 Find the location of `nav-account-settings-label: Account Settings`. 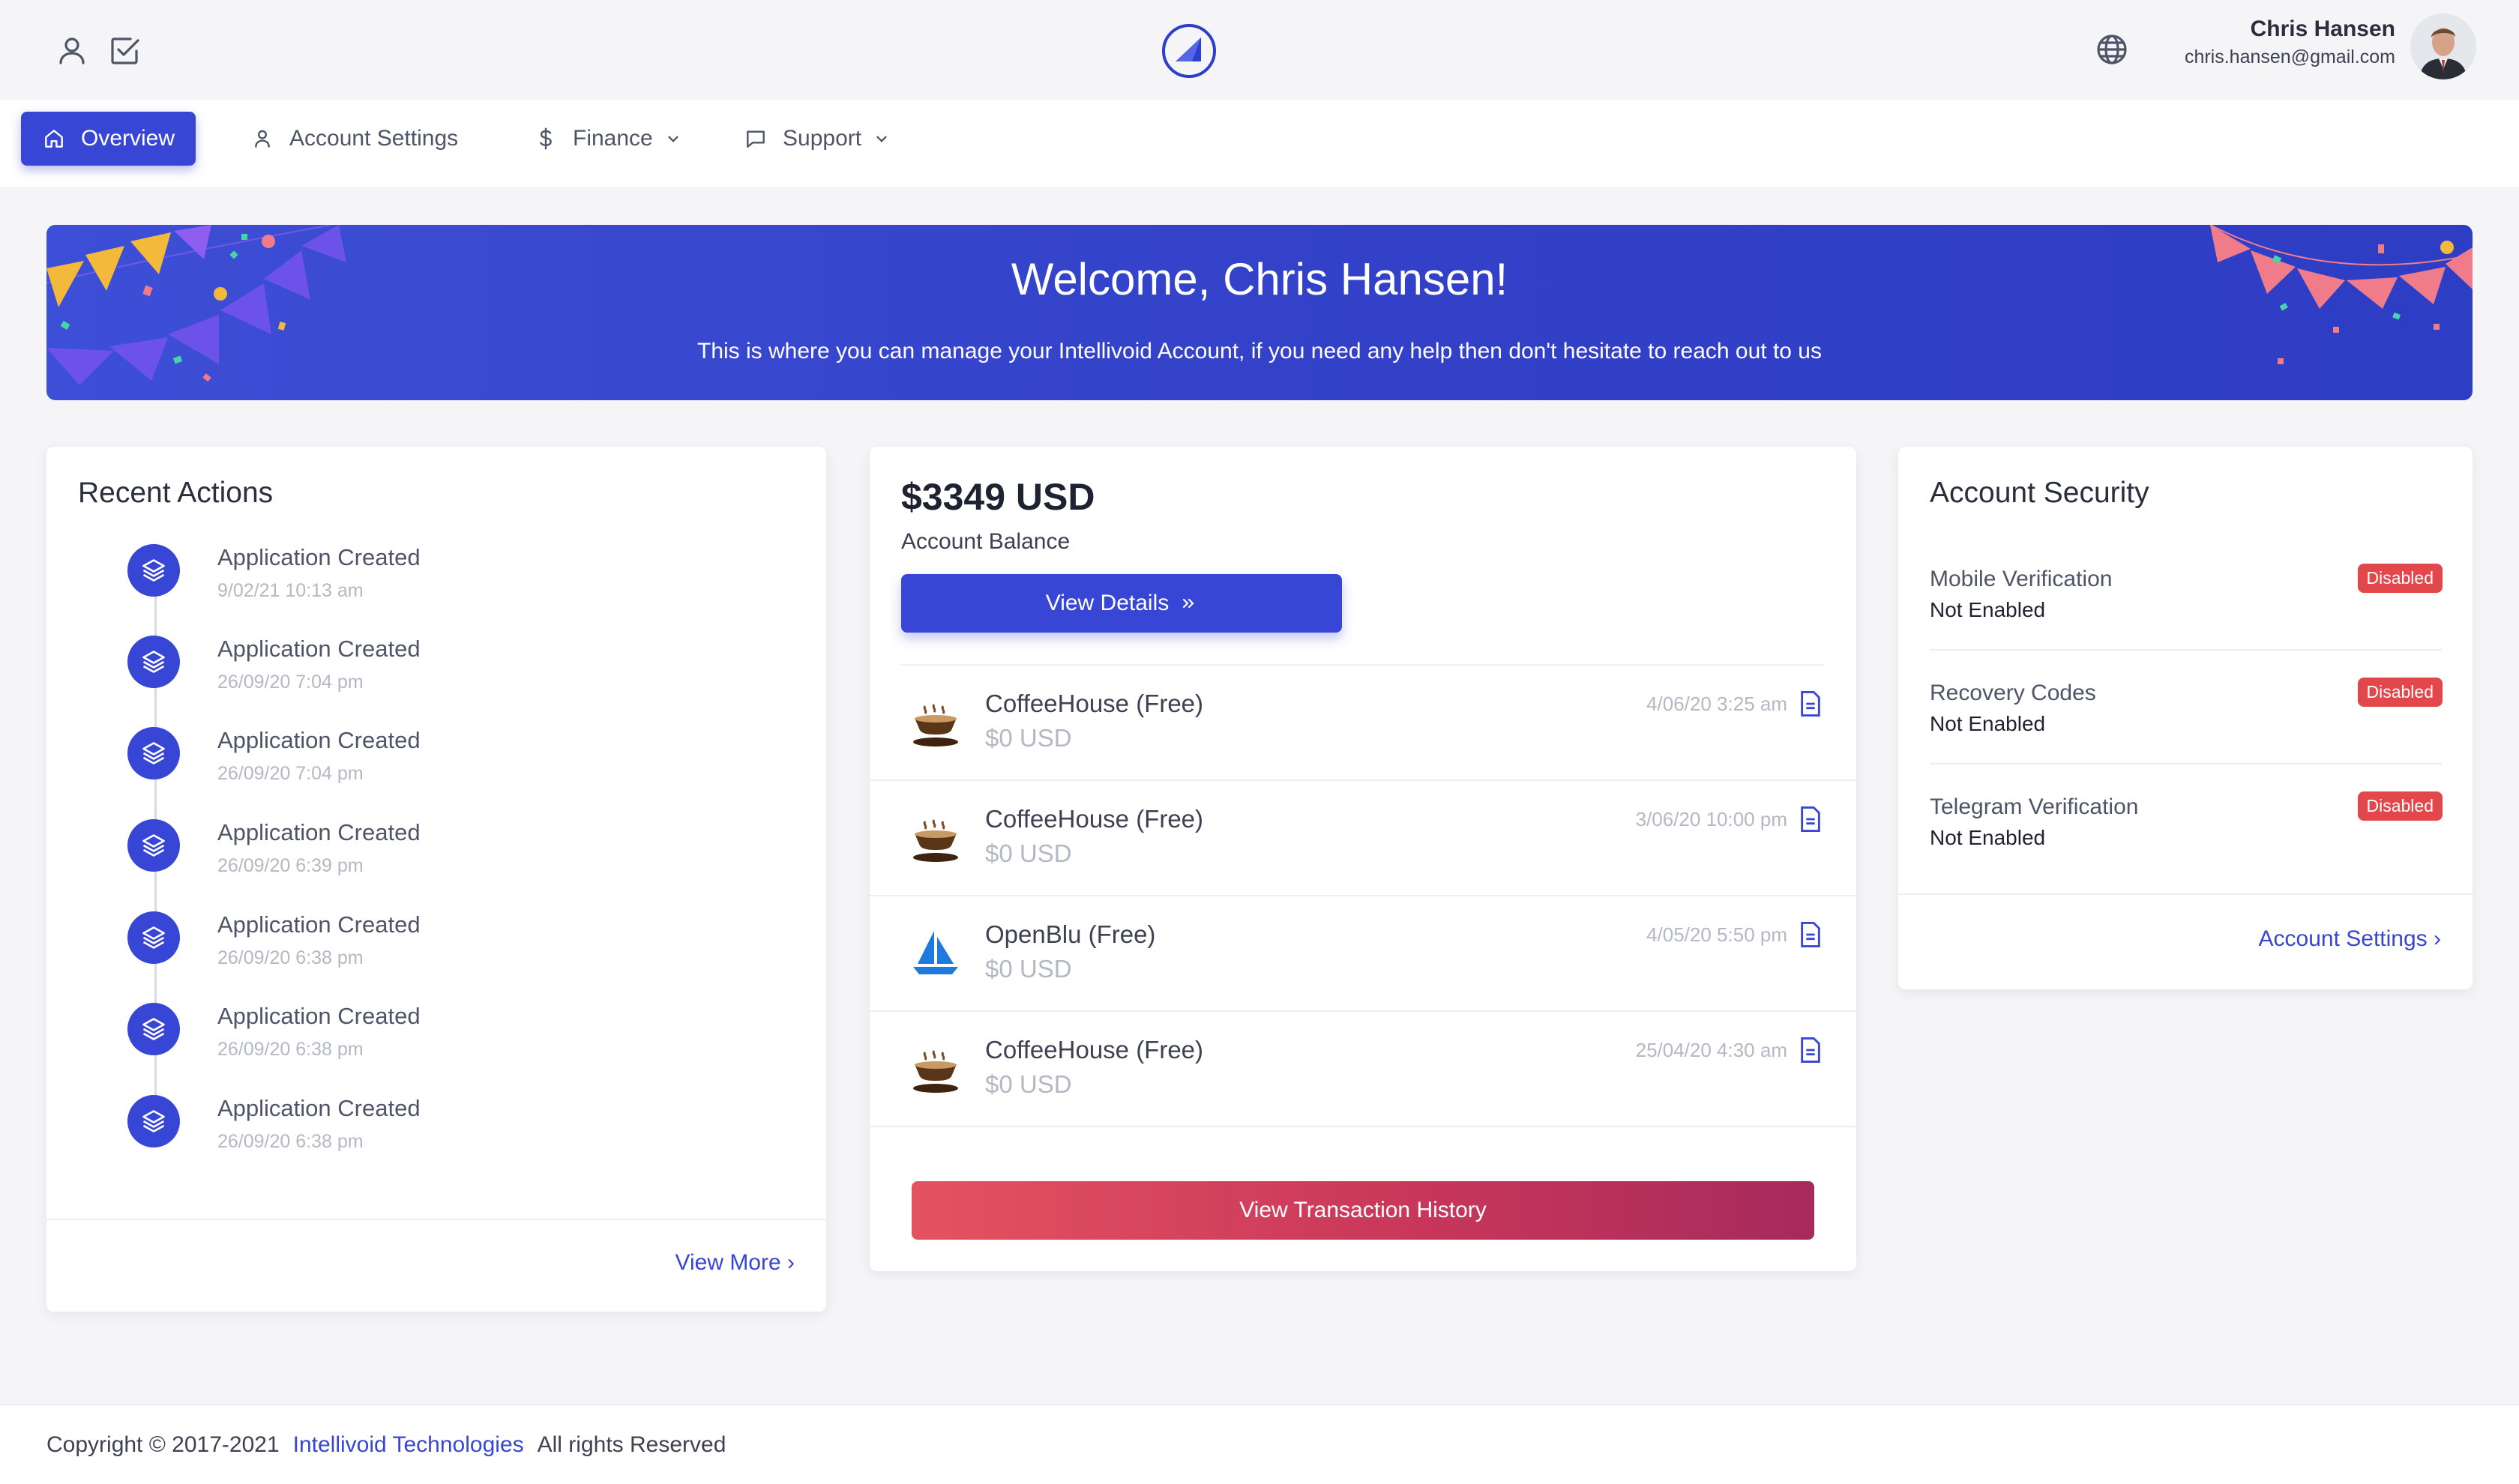

nav-account-settings-label: Account Settings is located at coordinates (374, 139).